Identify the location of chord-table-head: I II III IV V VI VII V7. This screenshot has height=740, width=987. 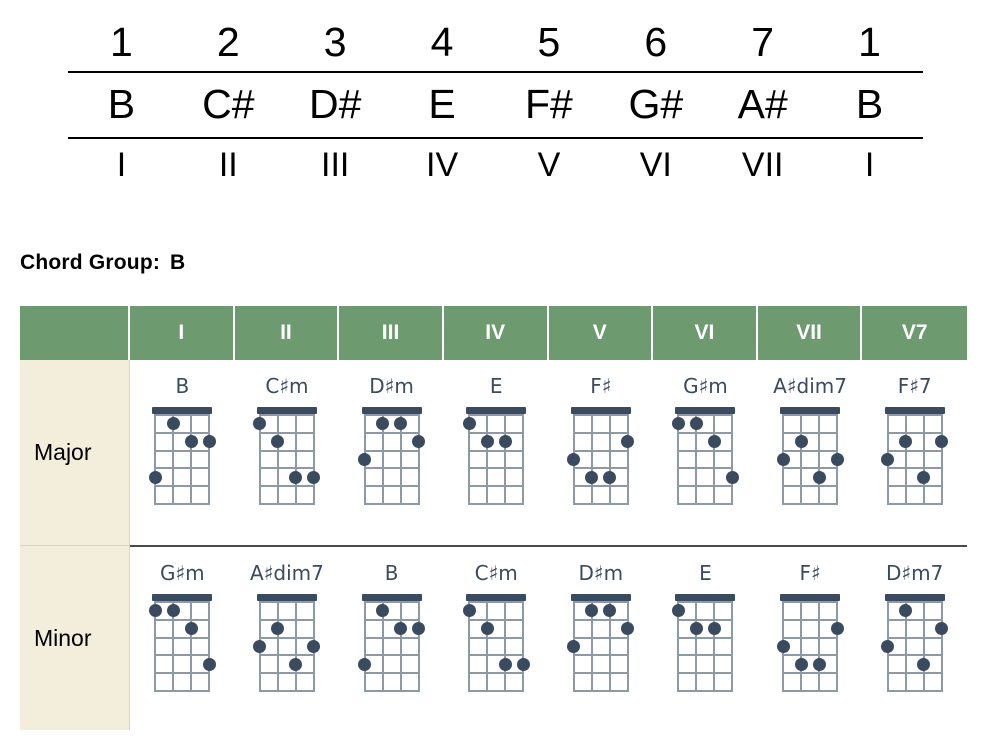
(493, 333).